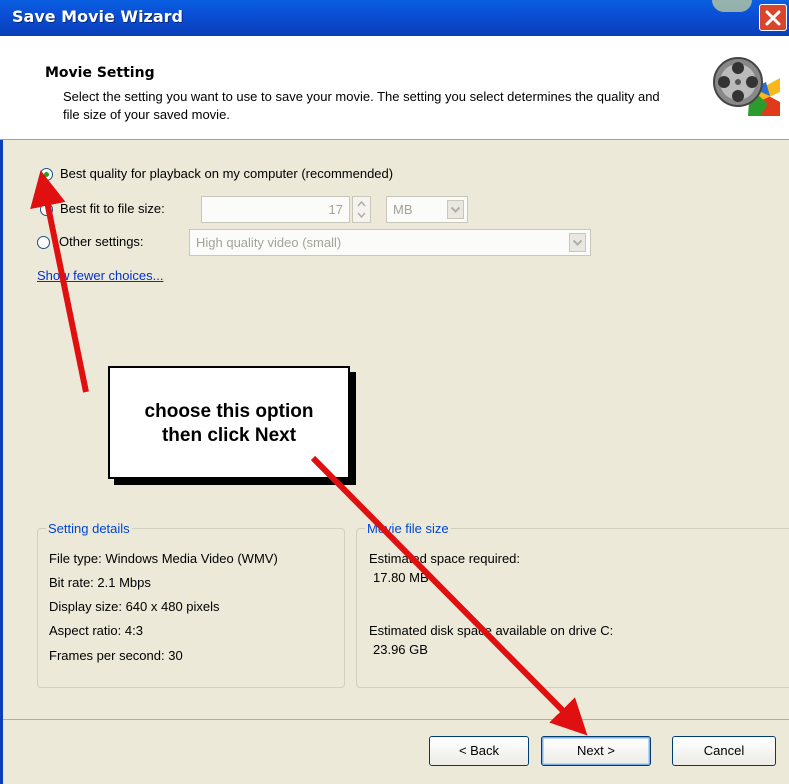  Describe the element at coordinates (408, 528) in the screenshot. I see `movie-file-size-legend: Movie file size` at that location.